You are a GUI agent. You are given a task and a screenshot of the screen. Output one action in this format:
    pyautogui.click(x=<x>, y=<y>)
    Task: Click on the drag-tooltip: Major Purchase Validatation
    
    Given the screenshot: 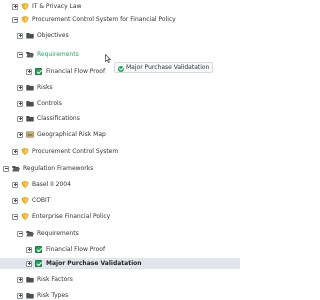 What is the action you would take?
    pyautogui.click(x=164, y=67)
    